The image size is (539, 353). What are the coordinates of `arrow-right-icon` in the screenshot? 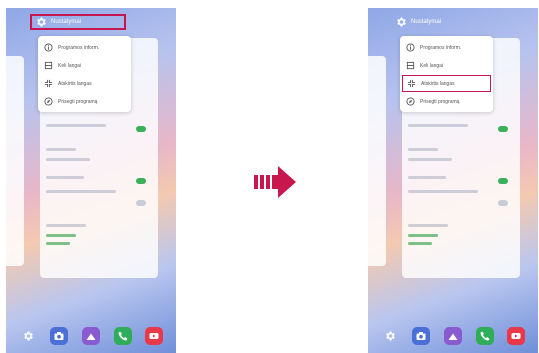 It's located at (275, 182).